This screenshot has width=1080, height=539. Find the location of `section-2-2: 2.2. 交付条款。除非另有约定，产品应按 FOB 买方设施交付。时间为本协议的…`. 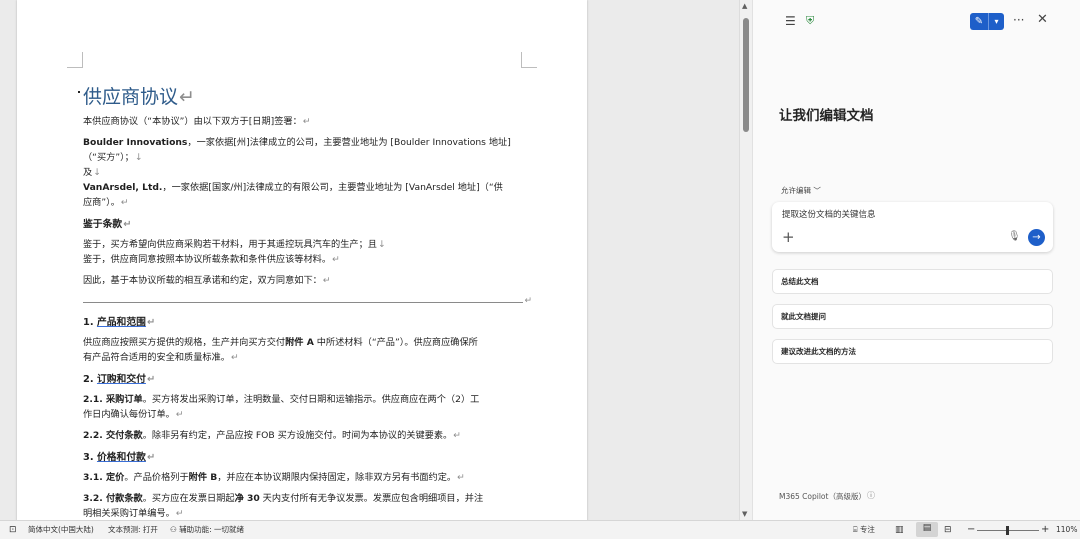

section-2-2: 2.2. 交付条款。除非另有约定，产品应按 FOB 买方设施交付。时间为本协议的… is located at coordinates (272, 435).